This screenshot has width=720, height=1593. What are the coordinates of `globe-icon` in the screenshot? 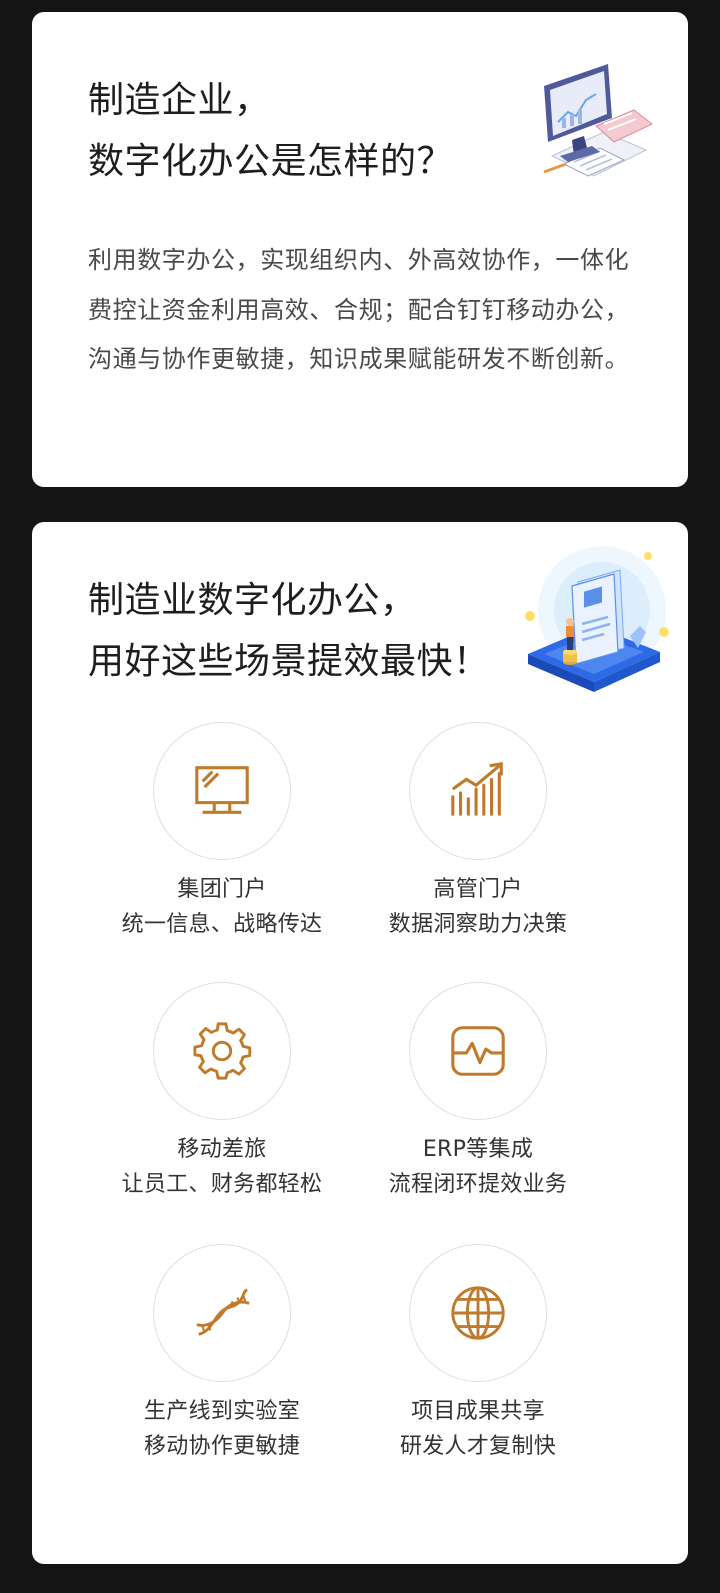 It's located at (478, 1313).